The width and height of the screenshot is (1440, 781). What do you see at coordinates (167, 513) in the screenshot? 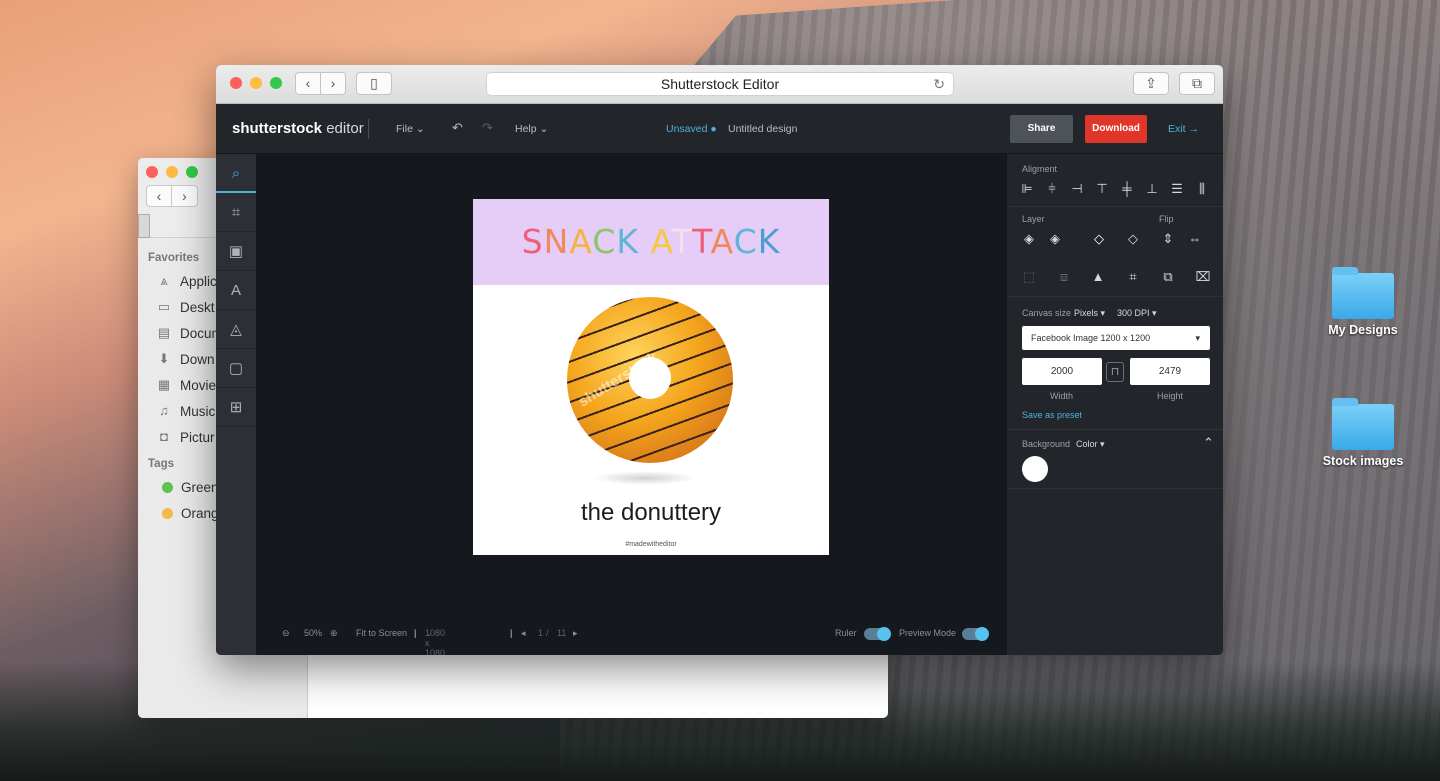
I see `orange-tag-dot` at bounding box center [167, 513].